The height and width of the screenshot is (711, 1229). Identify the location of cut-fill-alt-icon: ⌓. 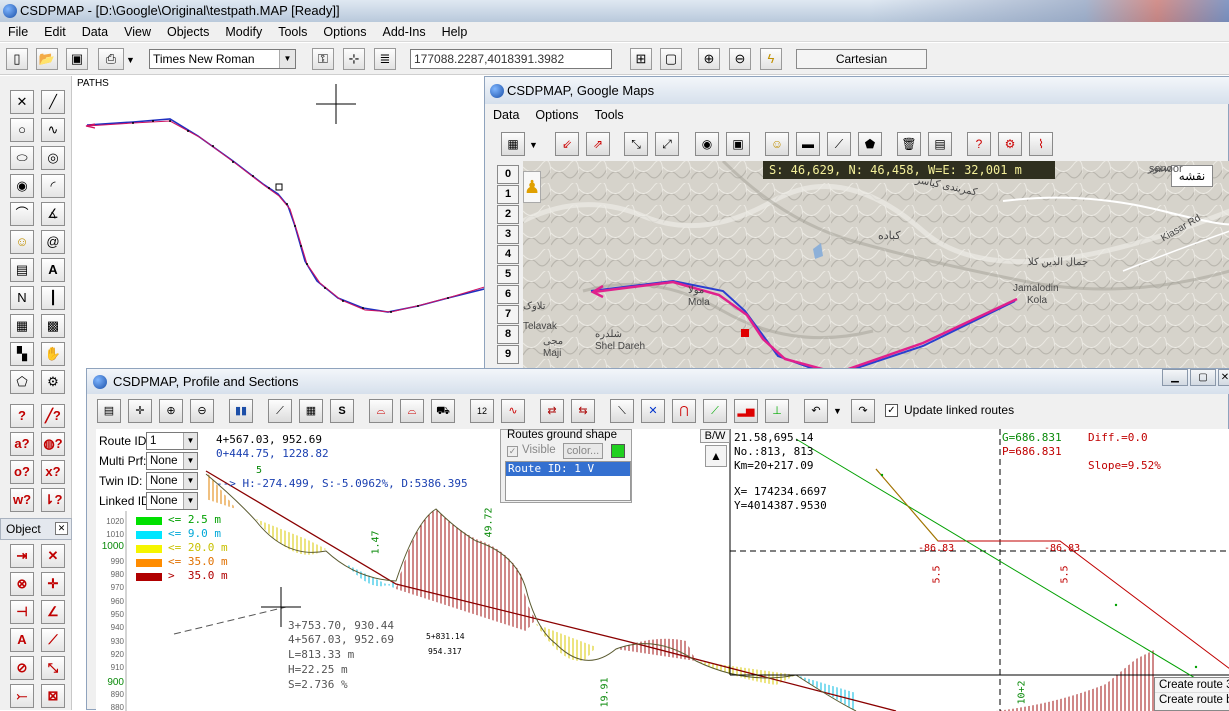
(412, 411).